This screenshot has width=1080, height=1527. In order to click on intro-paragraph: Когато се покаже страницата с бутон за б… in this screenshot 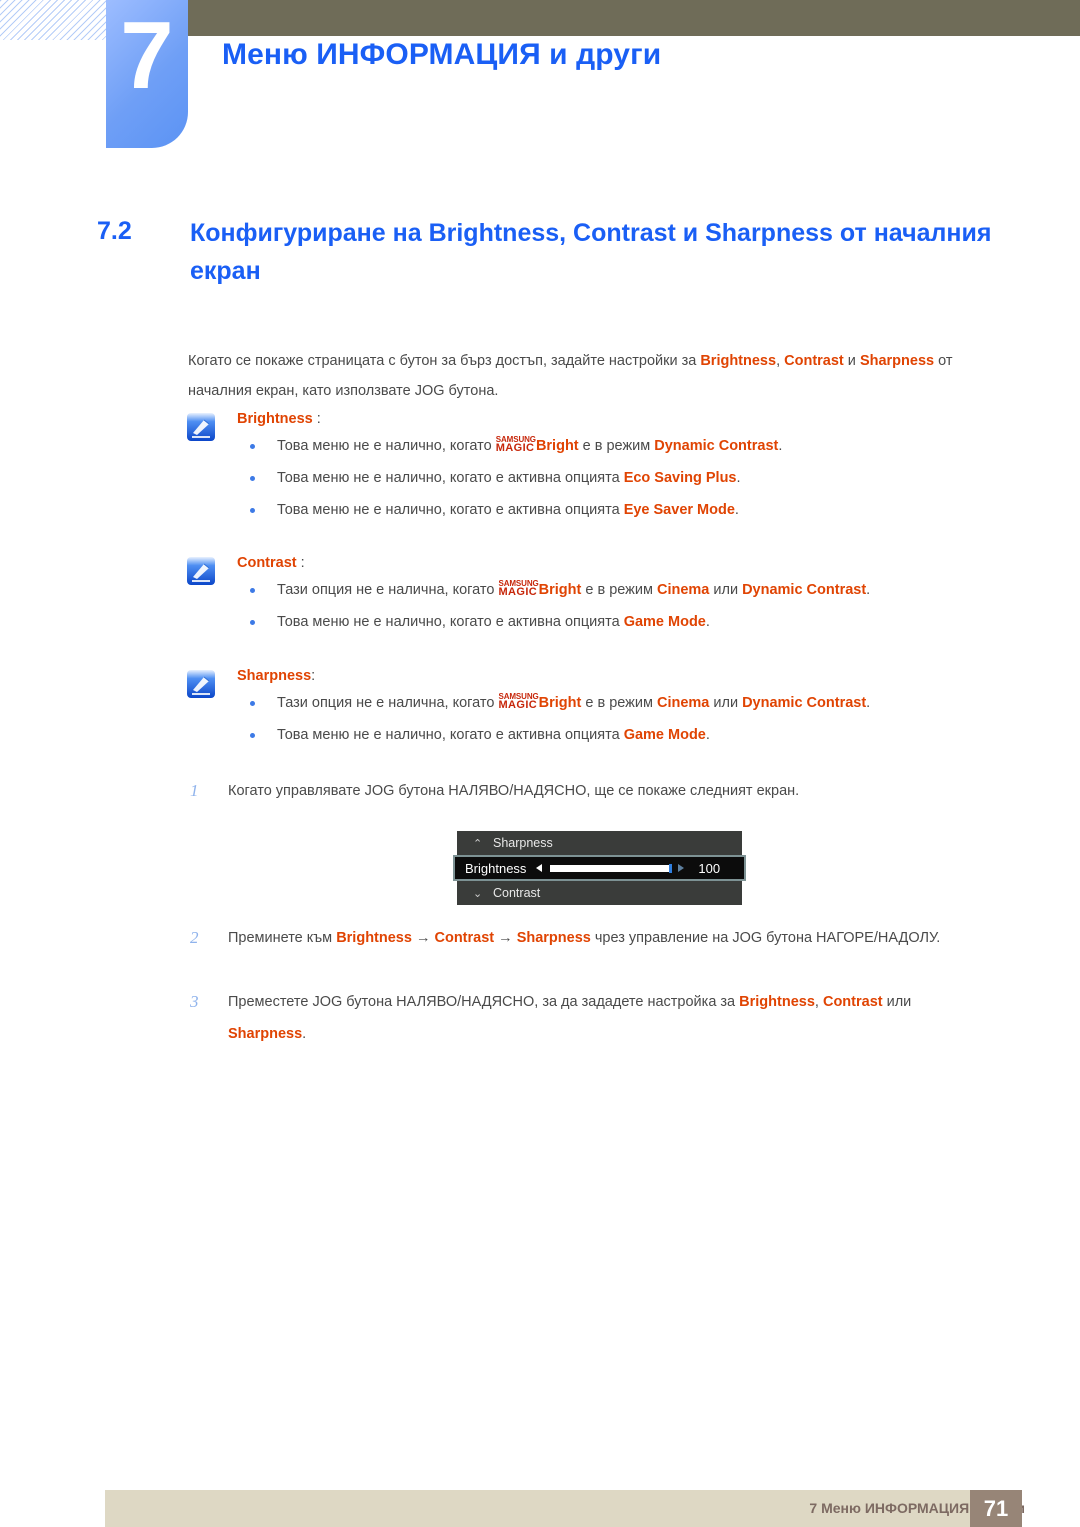, I will do `click(583, 376)`.